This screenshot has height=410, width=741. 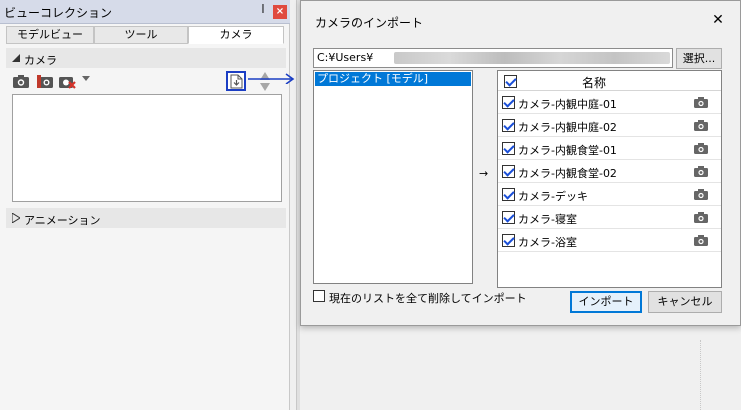 I want to click on camera-list, so click(x=147, y=148).